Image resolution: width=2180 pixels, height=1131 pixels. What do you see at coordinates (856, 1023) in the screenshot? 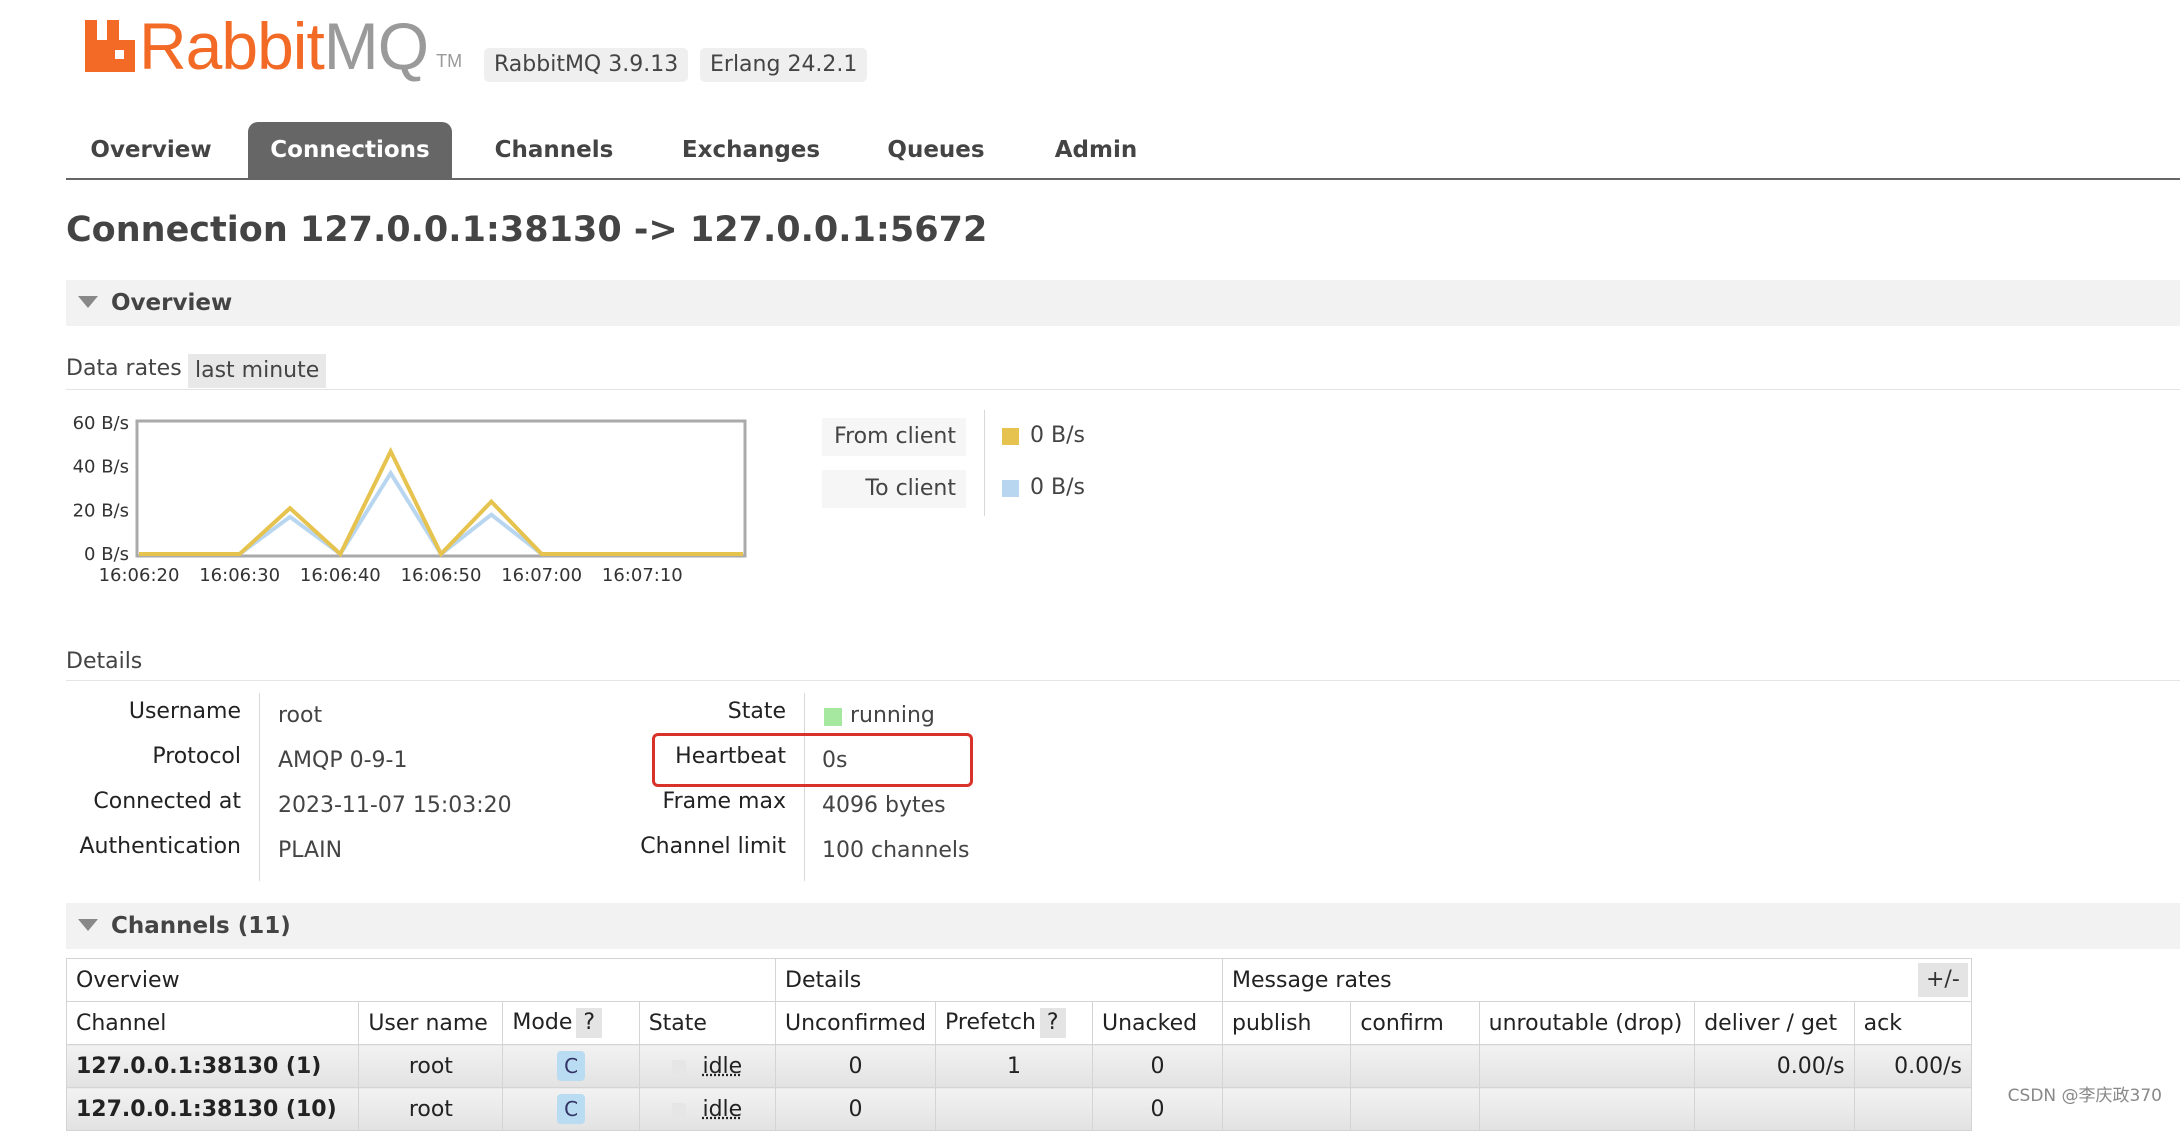
I see `column-header-unconfirmed: Unconfirmed` at bounding box center [856, 1023].